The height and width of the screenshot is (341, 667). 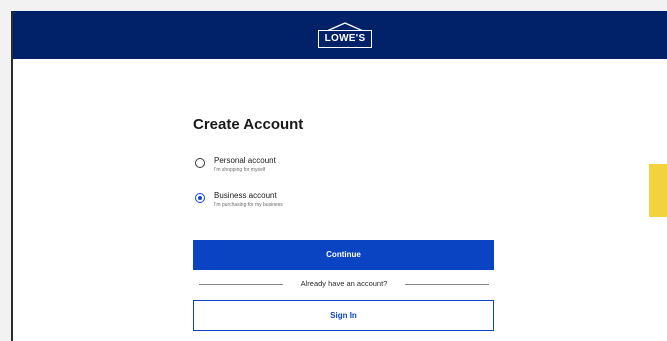 I want to click on already-have-account-text: Already have an account?, so click(x=344, y=283).